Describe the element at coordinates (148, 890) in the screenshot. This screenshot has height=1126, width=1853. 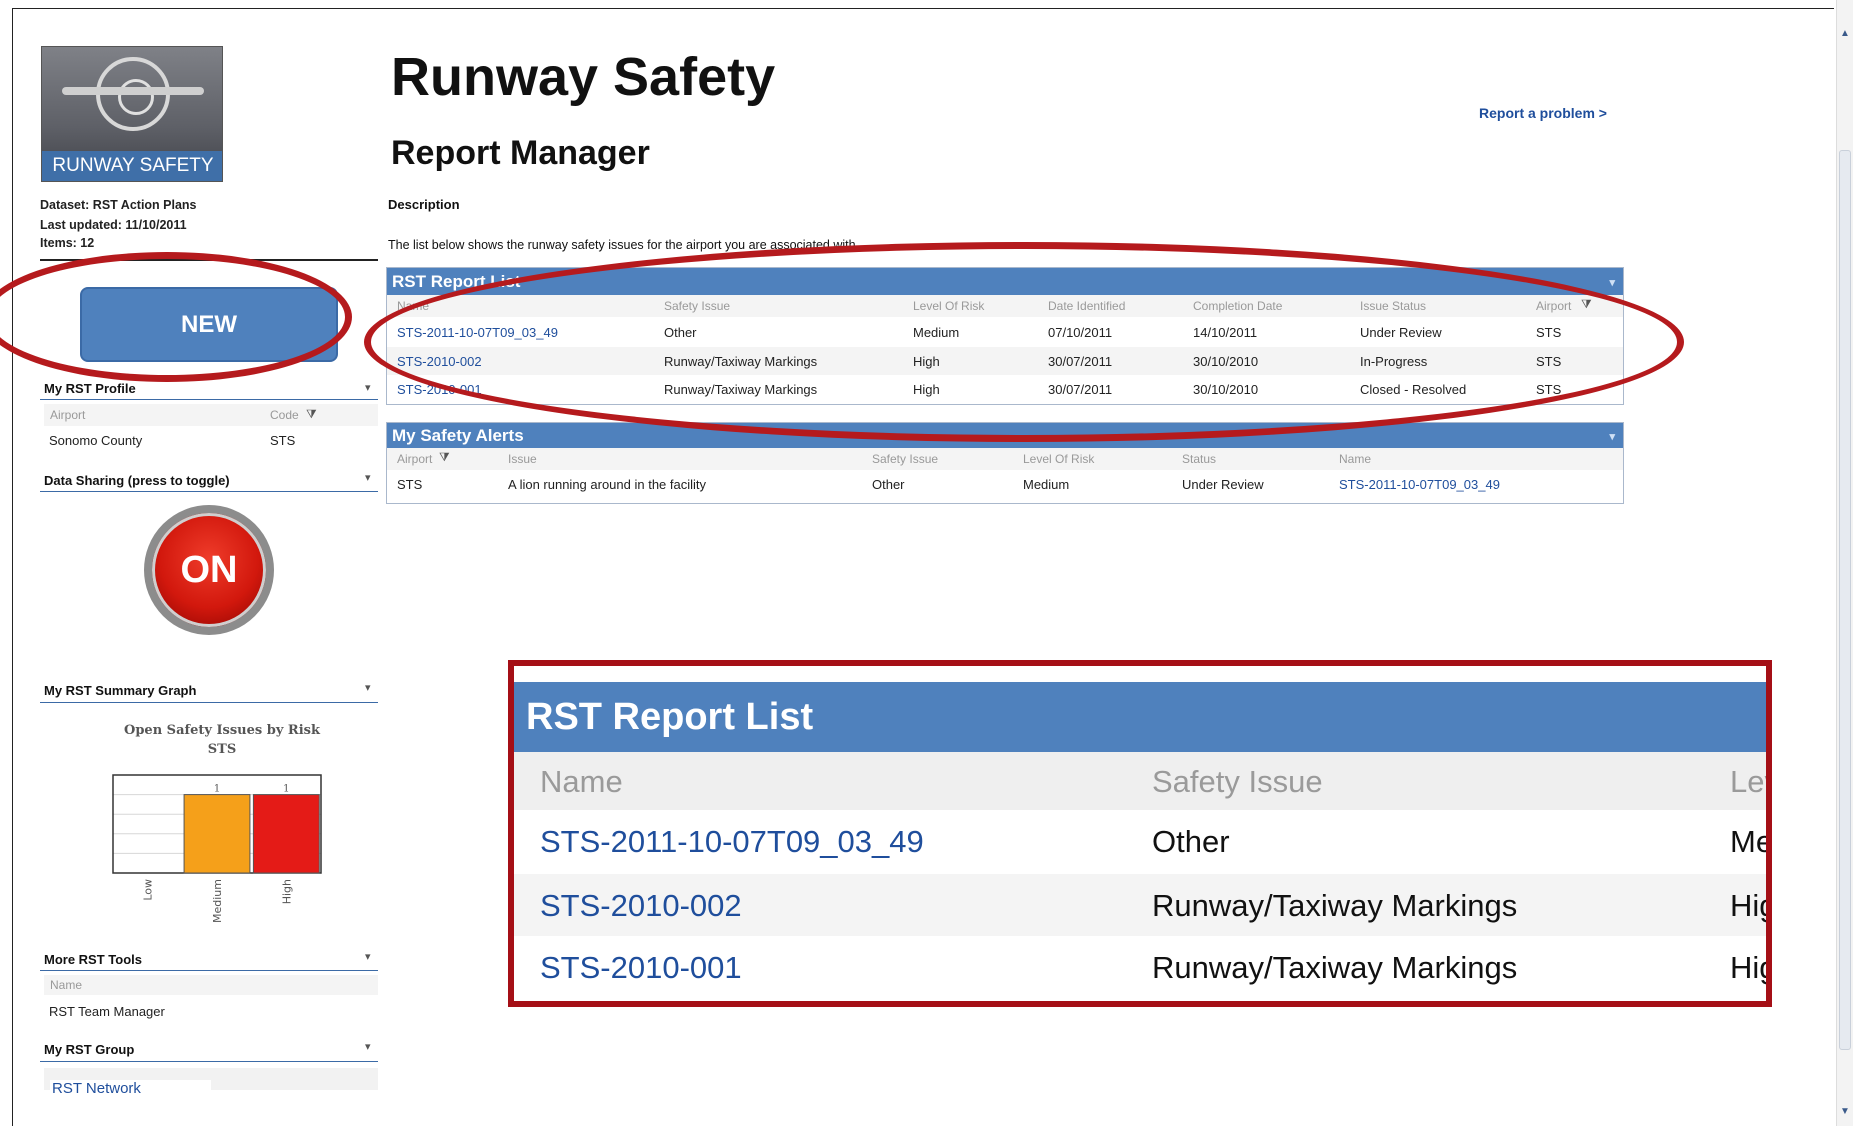
I see `chart-category-label: Low` at that location.